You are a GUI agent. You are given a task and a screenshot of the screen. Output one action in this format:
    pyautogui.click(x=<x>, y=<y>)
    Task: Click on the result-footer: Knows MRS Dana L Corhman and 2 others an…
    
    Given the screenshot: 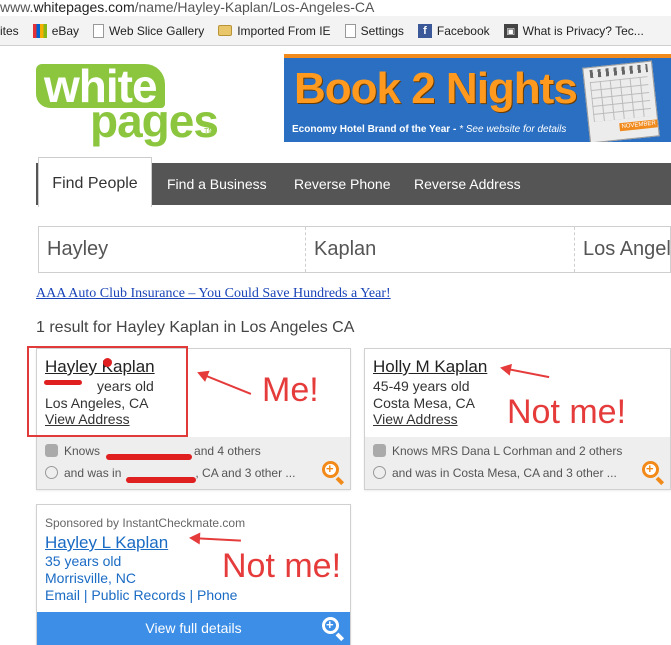 What is the action you would take?
    pyautogui.click(x=517, y=463)
    